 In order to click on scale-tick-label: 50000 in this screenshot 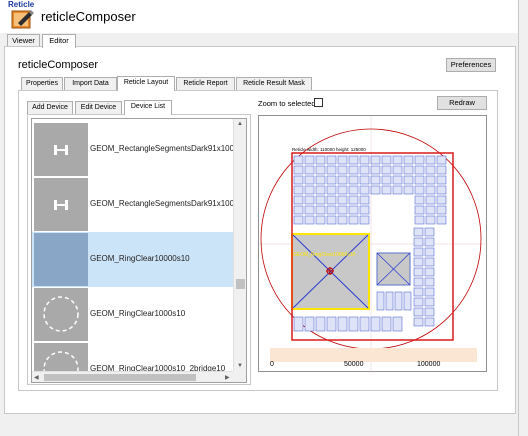, I will do `click(354, 364)`.